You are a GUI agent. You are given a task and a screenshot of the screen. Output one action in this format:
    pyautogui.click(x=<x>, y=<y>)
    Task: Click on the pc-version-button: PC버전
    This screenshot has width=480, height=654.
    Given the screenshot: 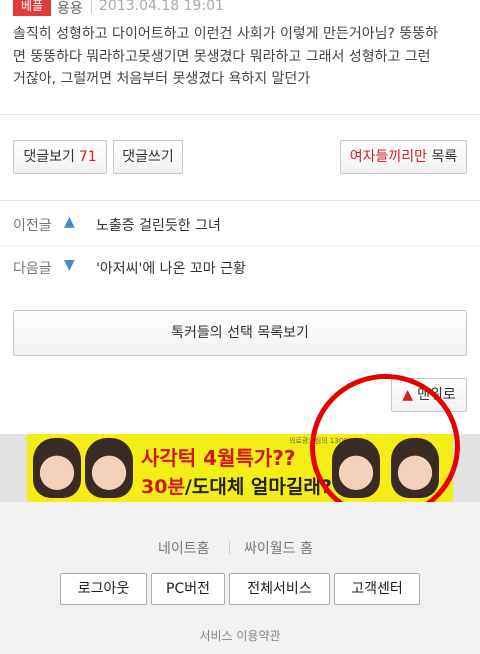 What is the action you would take?
    pyautogui.click(x=188, y=589)
    